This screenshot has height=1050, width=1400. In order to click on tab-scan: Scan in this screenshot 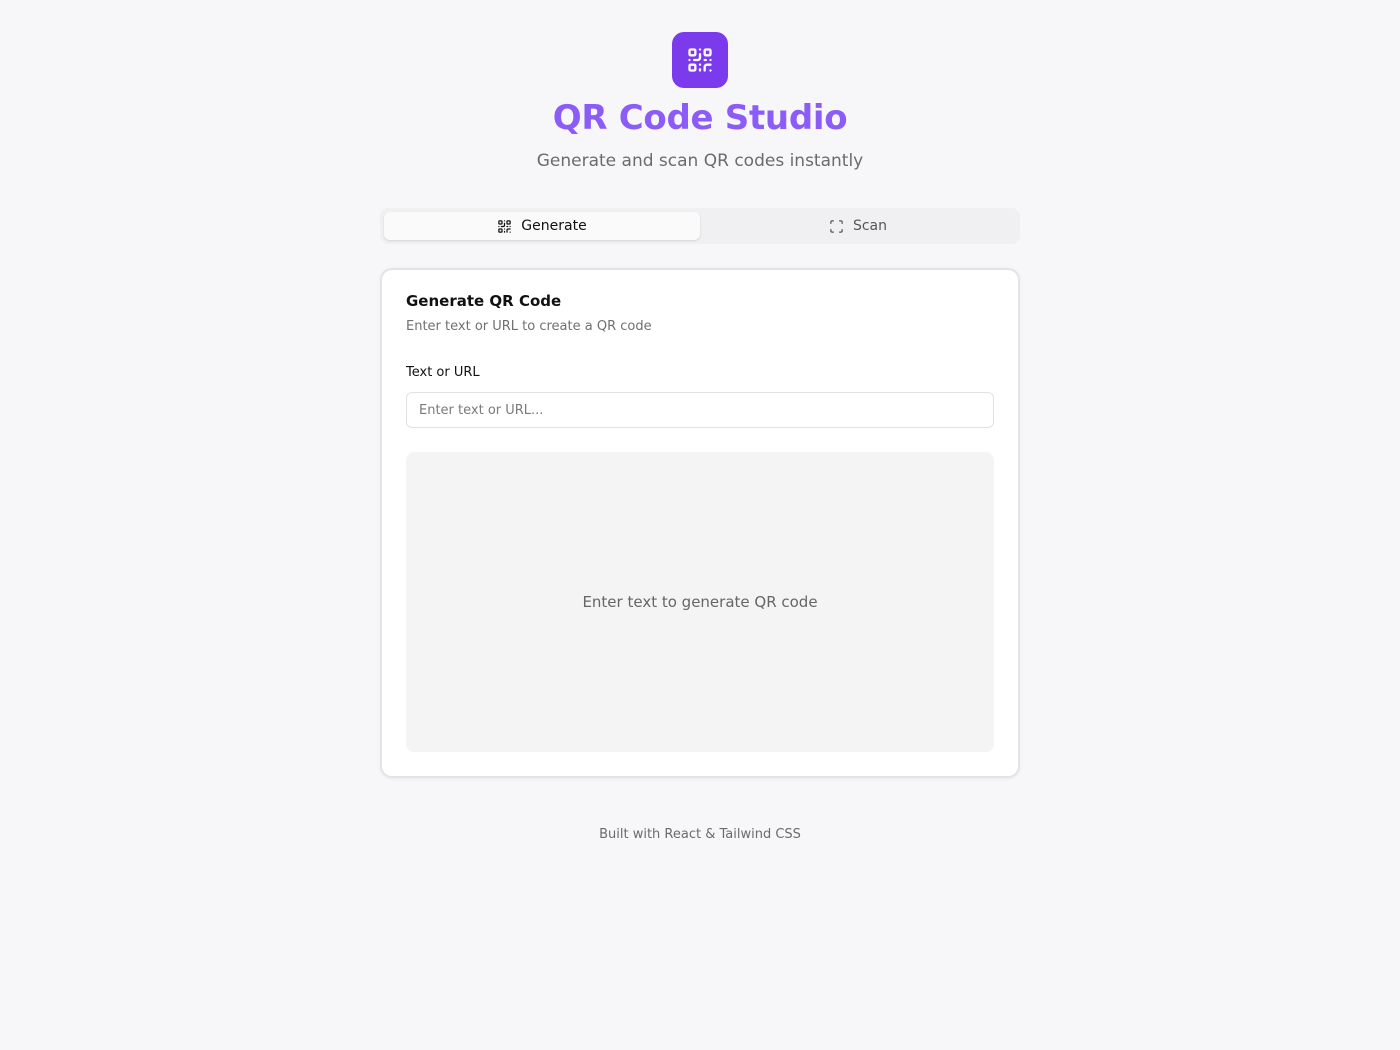, I will do `click(858, 226)`.